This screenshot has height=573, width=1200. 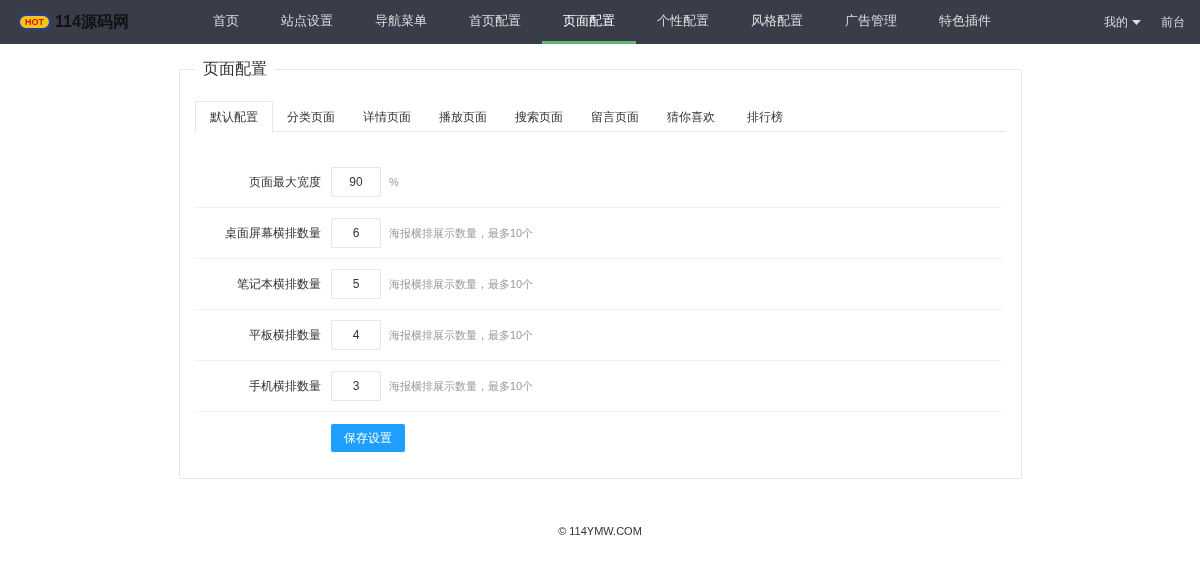 I want to click on number-input-field: 4, so click(x=356, y=335).